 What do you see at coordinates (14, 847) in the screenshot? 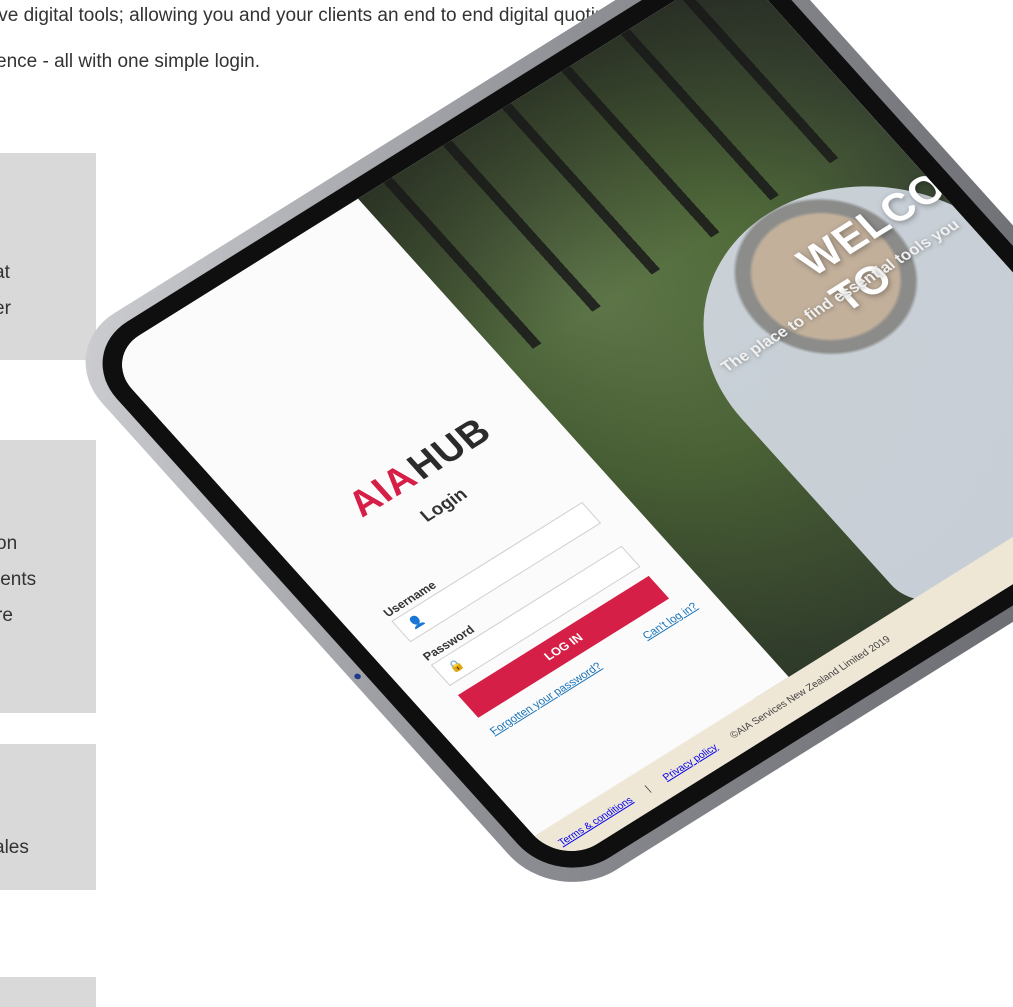
I see `card-3-line-1: ales` at bounding box center [14, 847].